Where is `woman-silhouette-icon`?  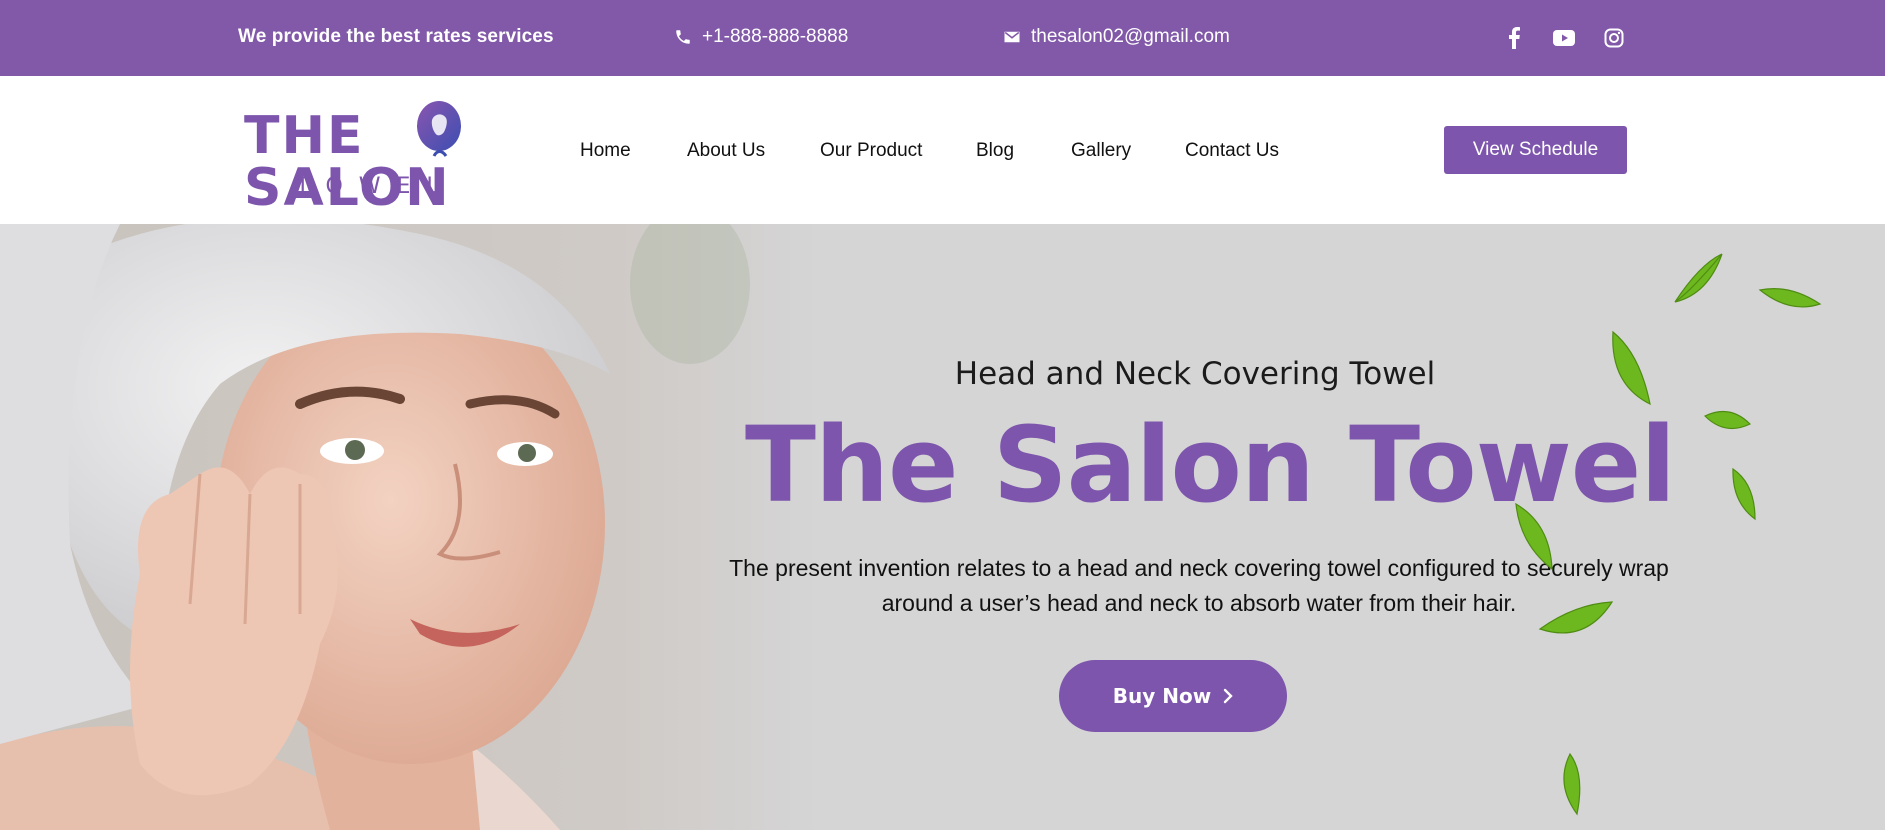 woman-silhouette-icon is located at coordinates (439, 129).